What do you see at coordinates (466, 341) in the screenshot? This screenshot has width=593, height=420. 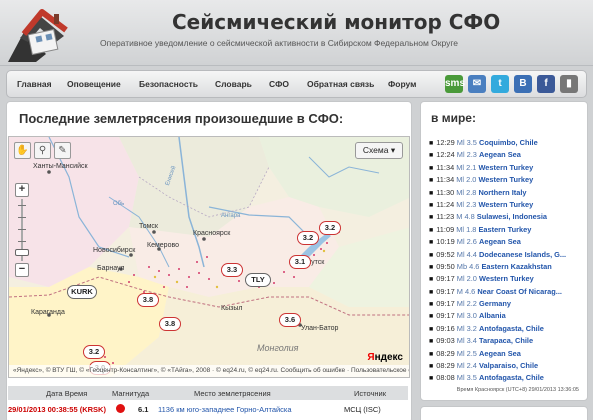 I see `quake-magnitude: Ml 3.4` at bounding box center [466, 341].